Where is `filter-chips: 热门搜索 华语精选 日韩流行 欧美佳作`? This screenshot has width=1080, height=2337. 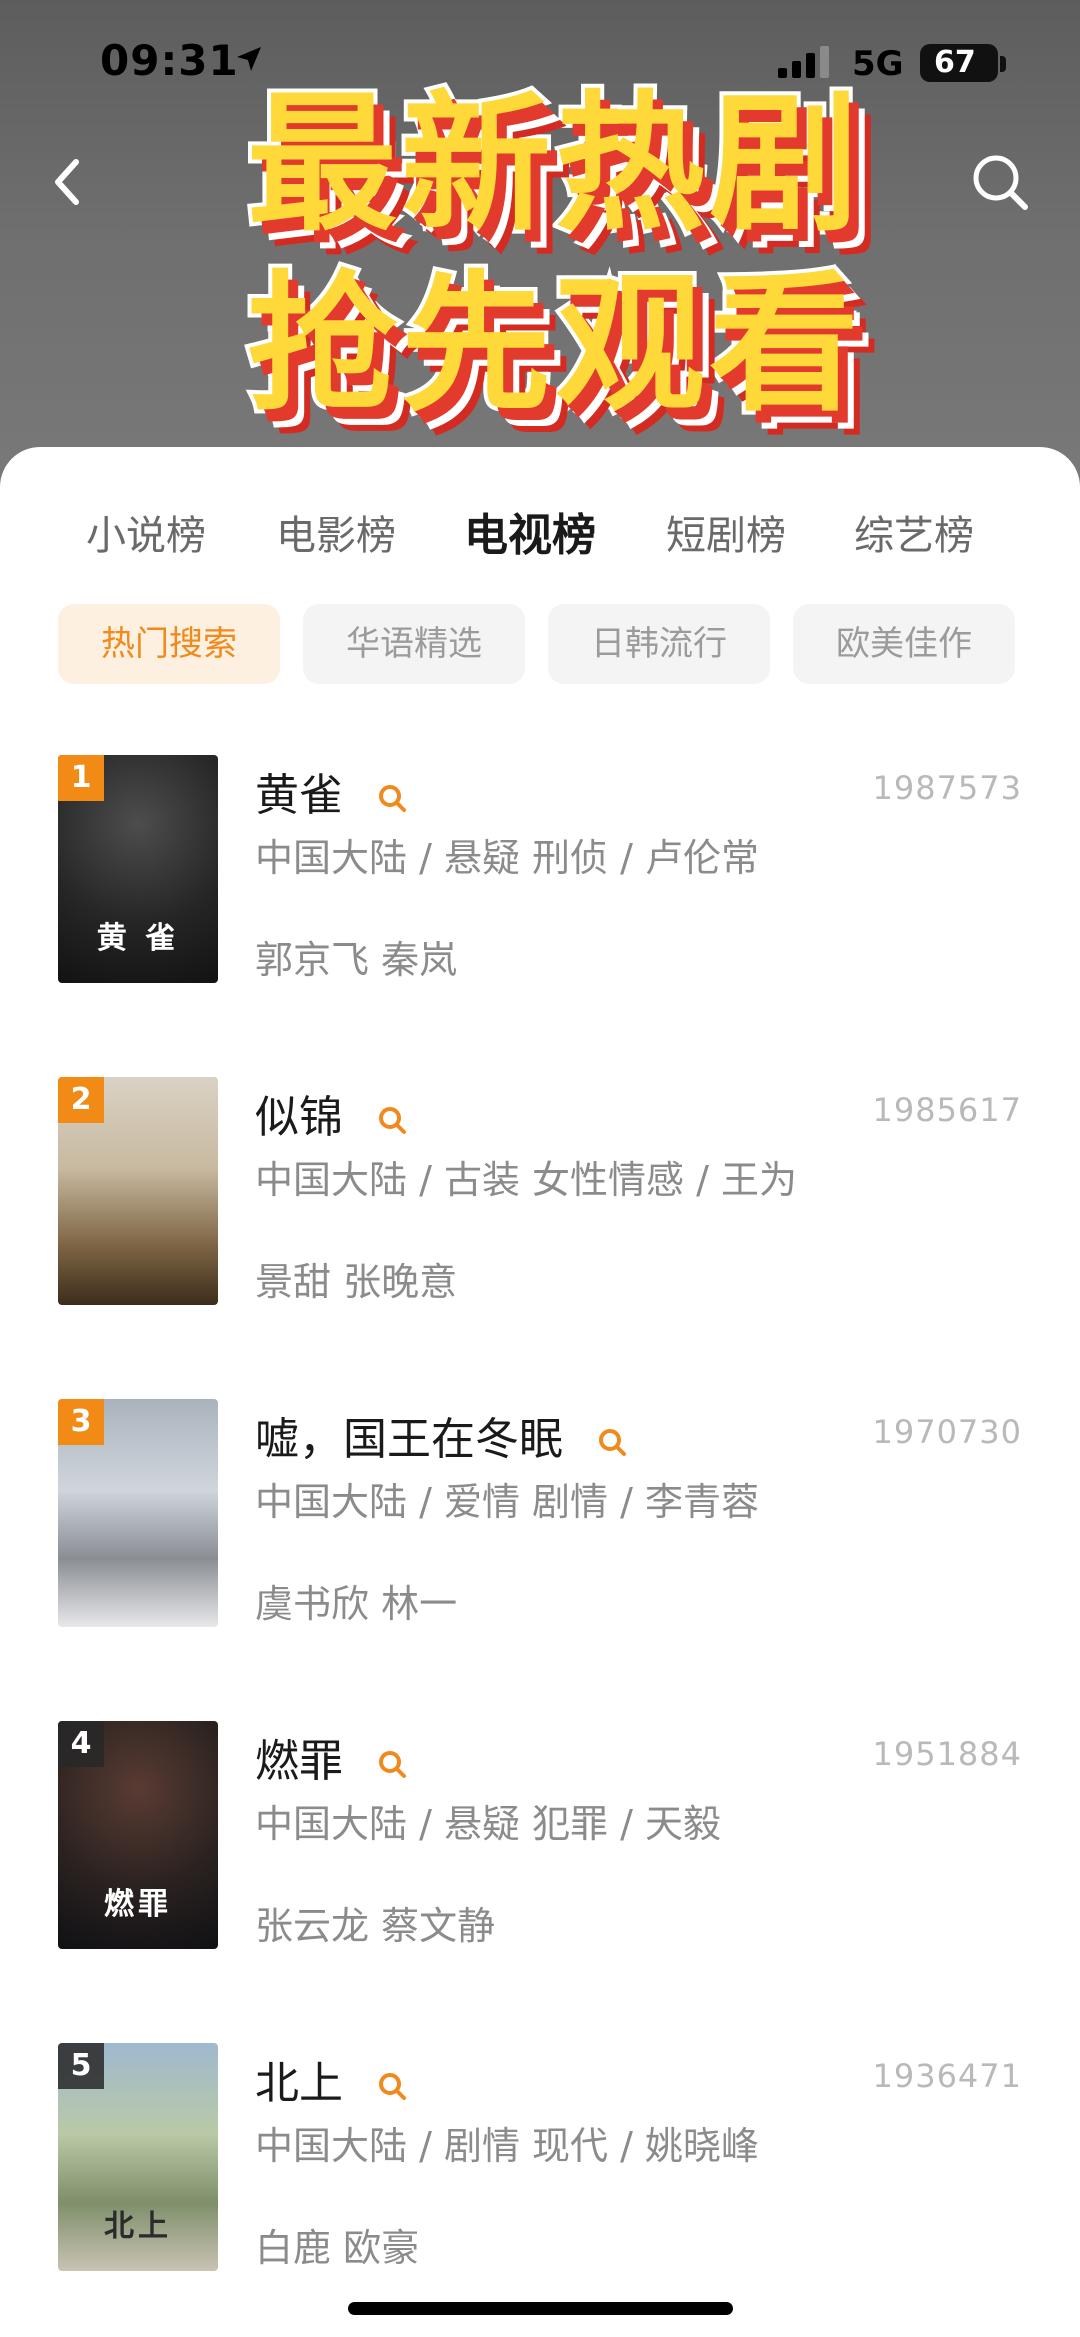
filter-chips: 热门搜索 华语精选 日韩流行 欧美佳作 is located at coordinates (543, 645).